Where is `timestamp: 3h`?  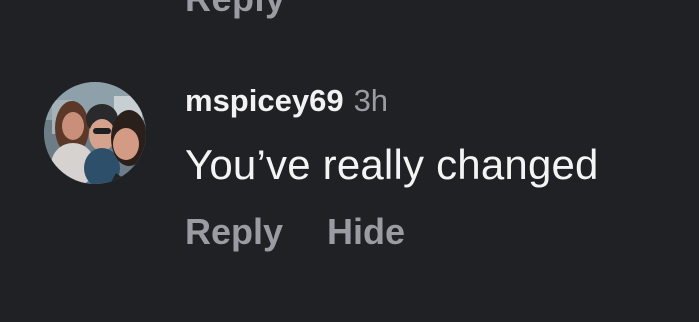 timestamp: 3h is located at coordinates (371, 100).